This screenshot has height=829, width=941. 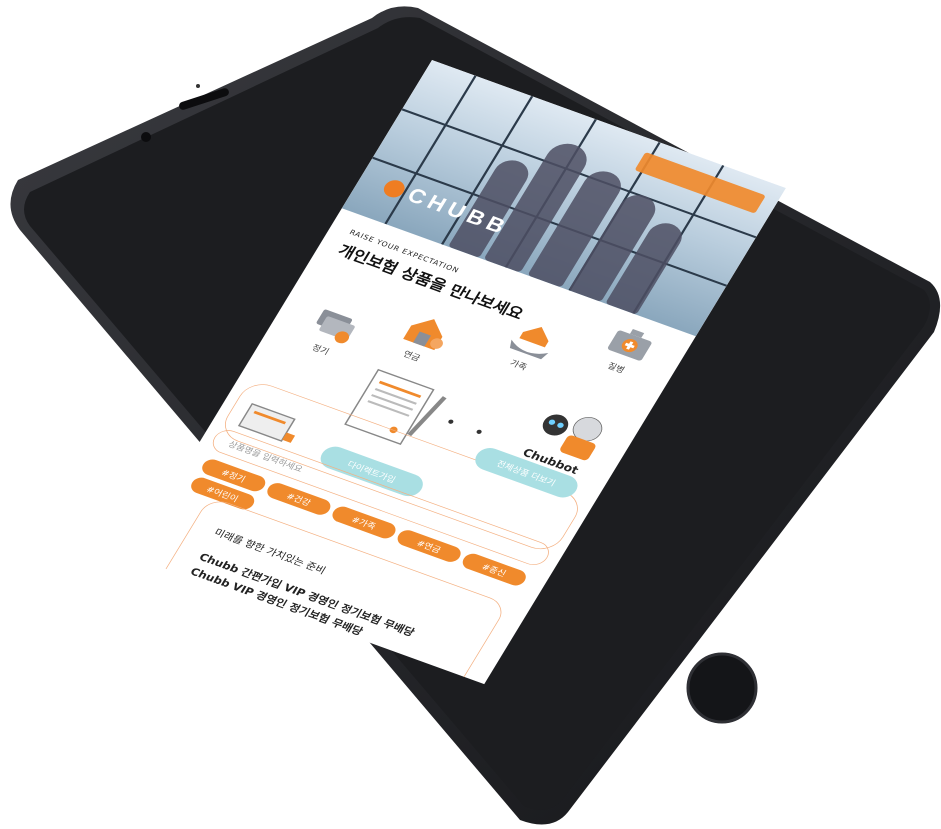 What do you see at coordinates (394, 188) in the screenshot?
I see `logo-mark-icon` at bounding box center [394, 188].